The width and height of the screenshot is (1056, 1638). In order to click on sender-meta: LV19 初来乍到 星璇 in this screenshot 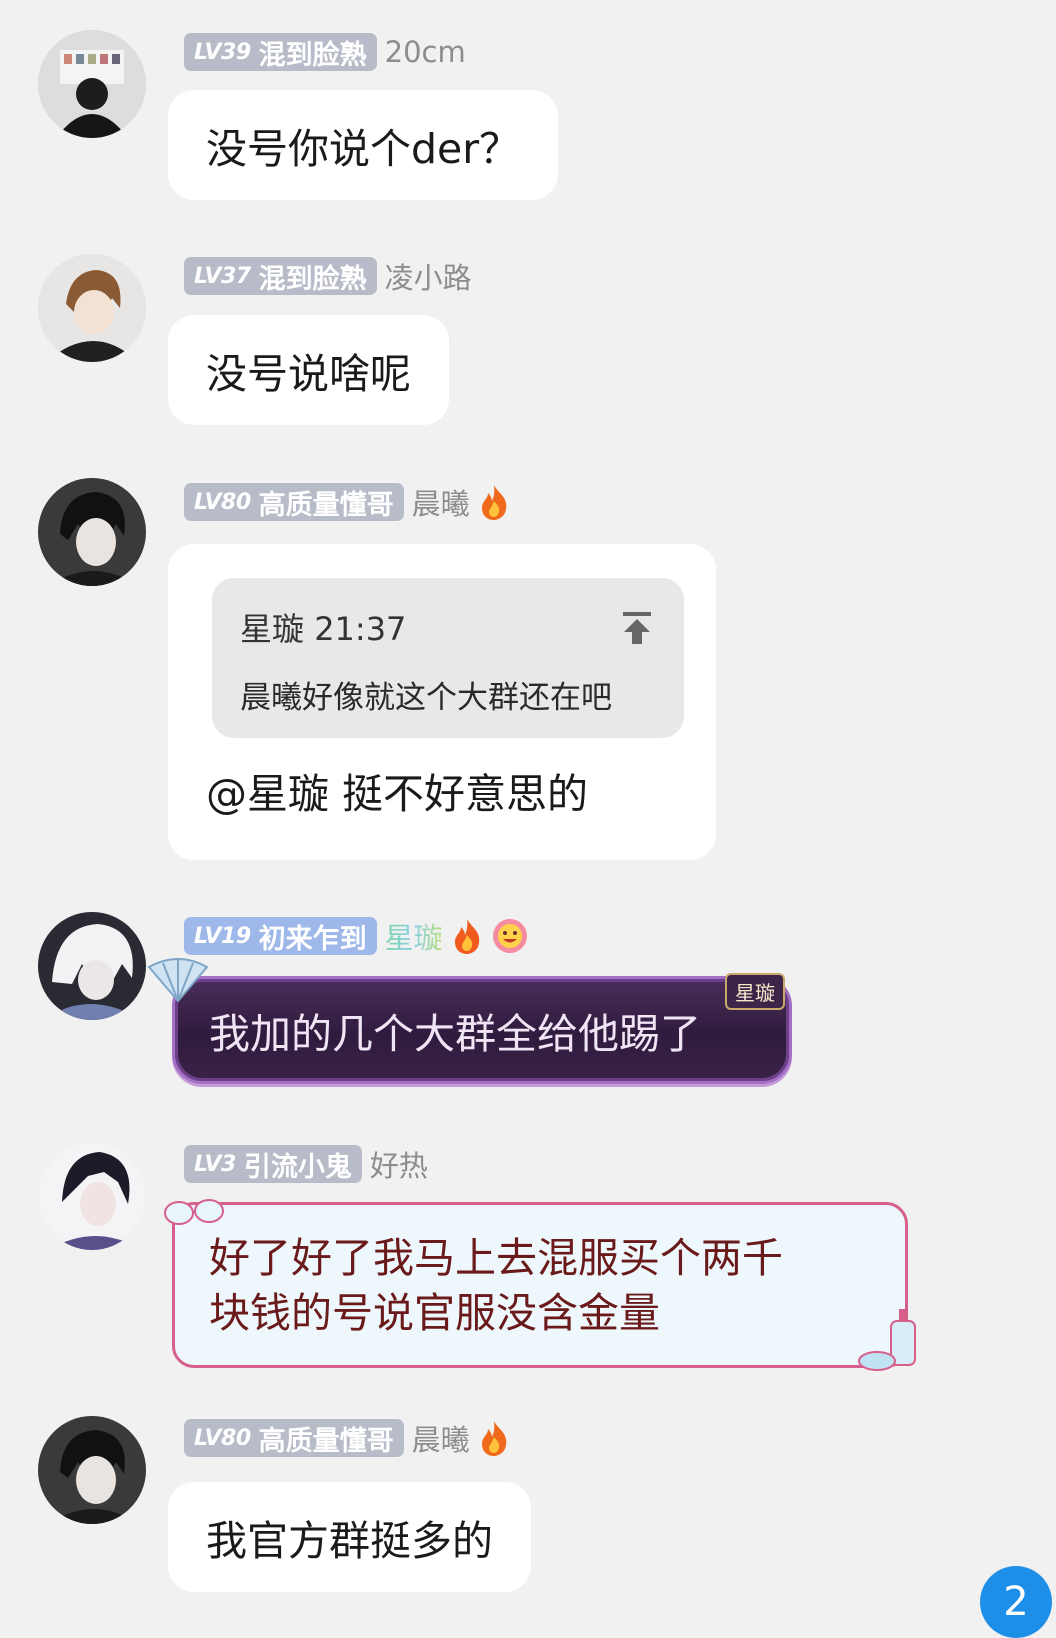, I will do `click(356, 936)`.